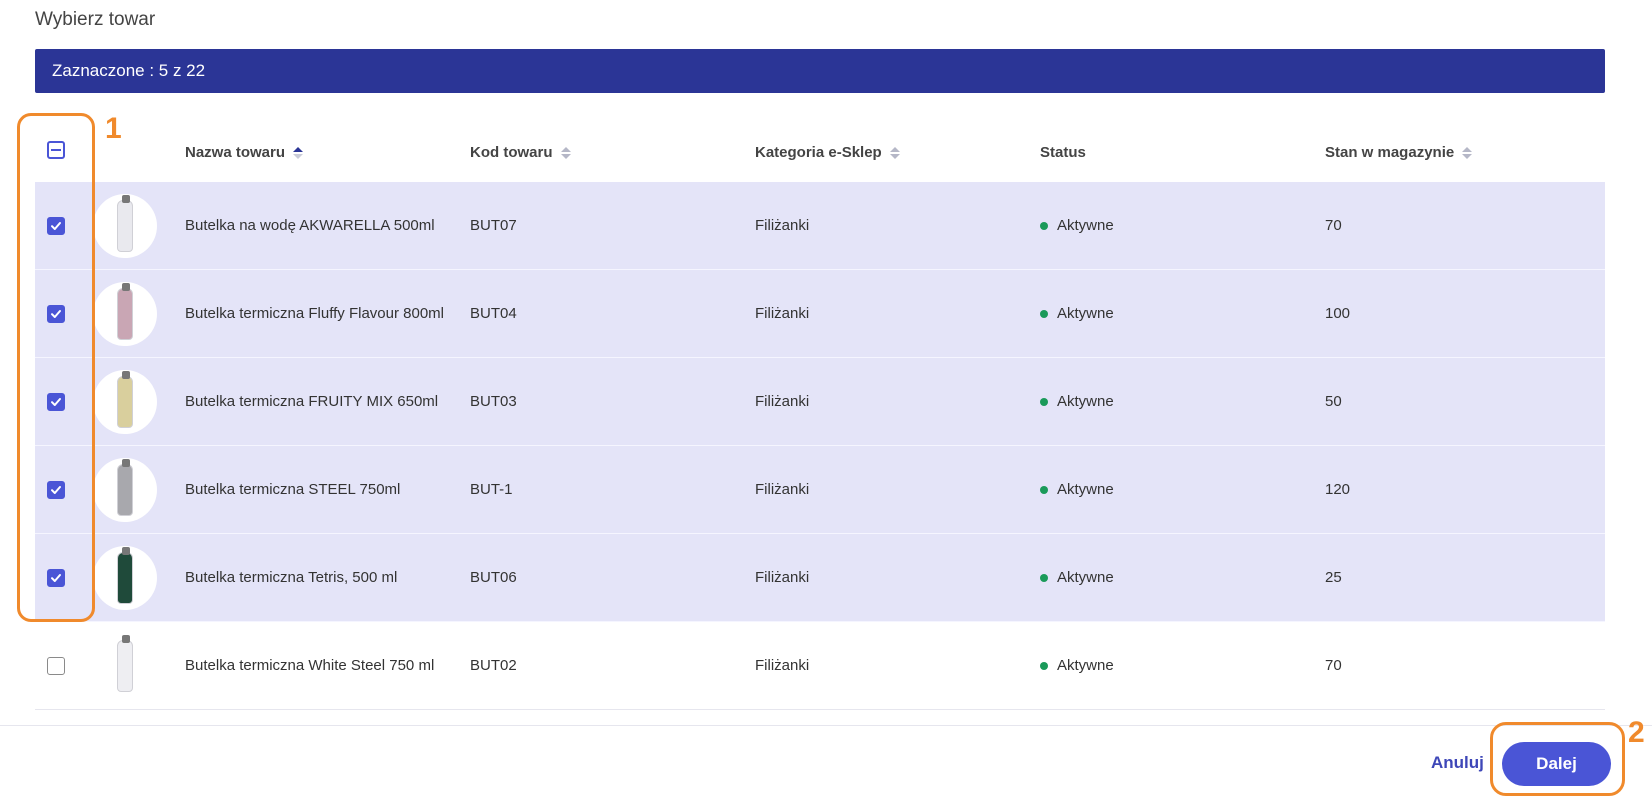  What do you see at coordinates (310, 225) in the screenshot?
I see `product-name: Butelka na wodę AKWARELLA 500ml` at bounding box center [310, 225].